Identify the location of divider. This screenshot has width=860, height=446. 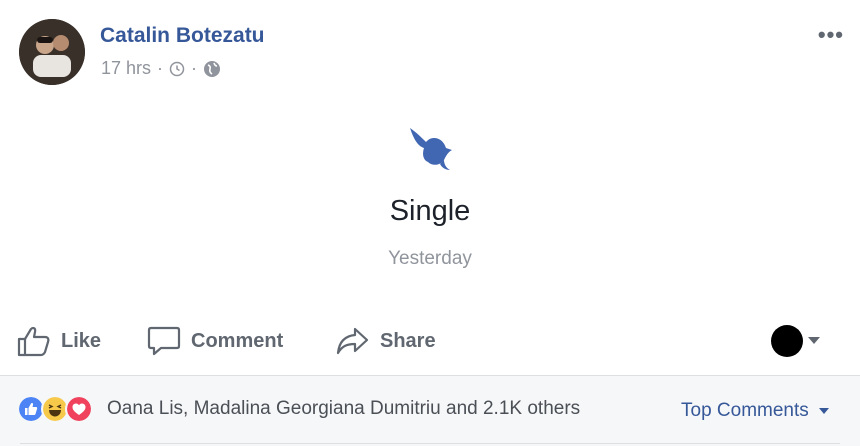
(430, 443).